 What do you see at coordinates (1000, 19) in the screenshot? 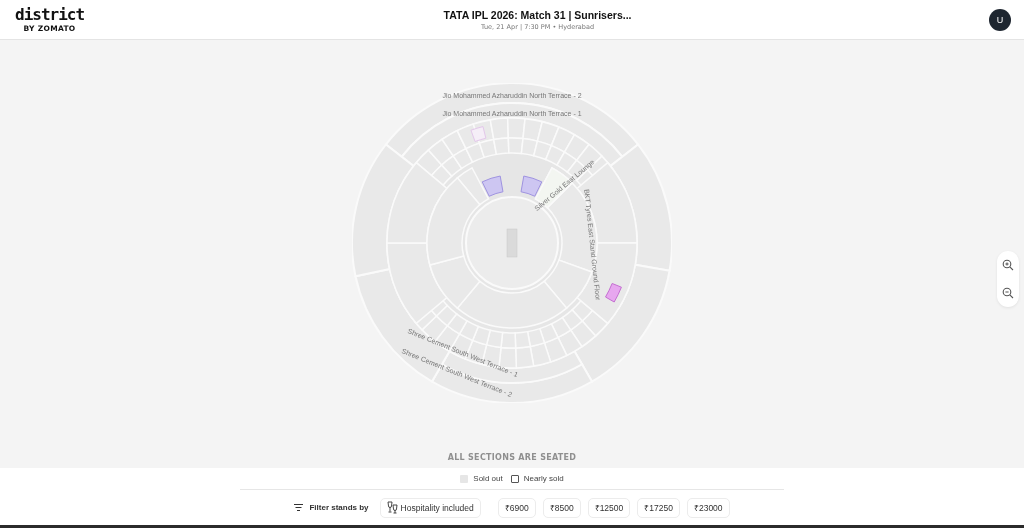
I see `user-avatar: U` at bounding box center [1000, 19].